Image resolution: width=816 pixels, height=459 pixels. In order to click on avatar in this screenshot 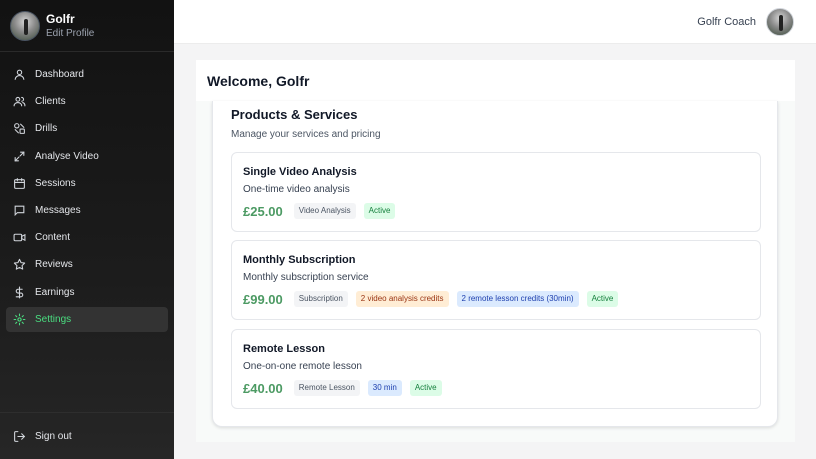, I will do `click(25, 26)`.